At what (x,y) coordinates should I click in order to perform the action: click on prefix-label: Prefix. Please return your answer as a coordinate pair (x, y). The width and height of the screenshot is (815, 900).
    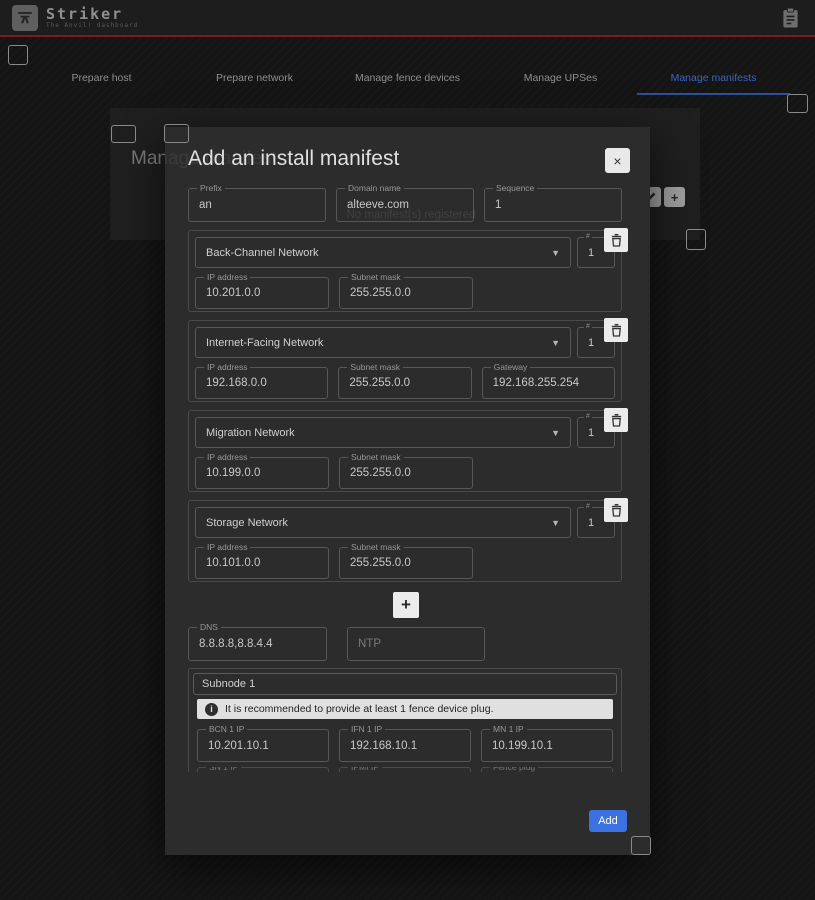
    Looking at the image, I should click on (211, 188).